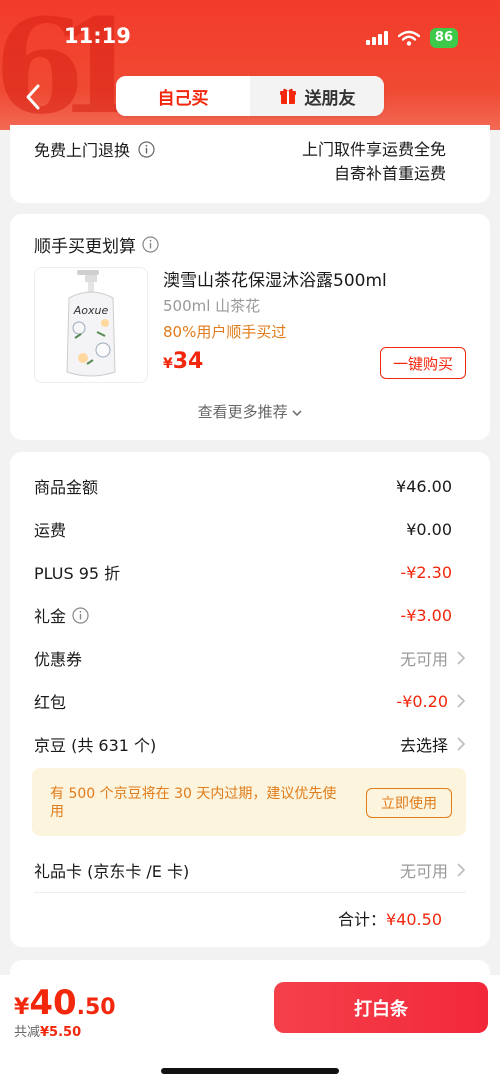 The image size is (500, 1084). Describe the element at coordinates (82, 150) in the screenshot. I see `return-label-text: 免费上门退换` at that location.